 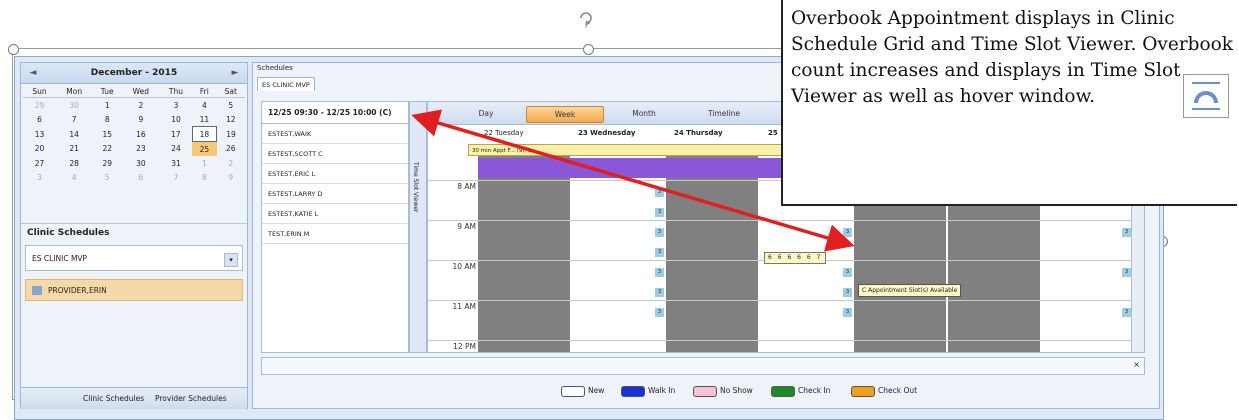 I want to click on layout-options-icon, so click(x=1206, y=96).